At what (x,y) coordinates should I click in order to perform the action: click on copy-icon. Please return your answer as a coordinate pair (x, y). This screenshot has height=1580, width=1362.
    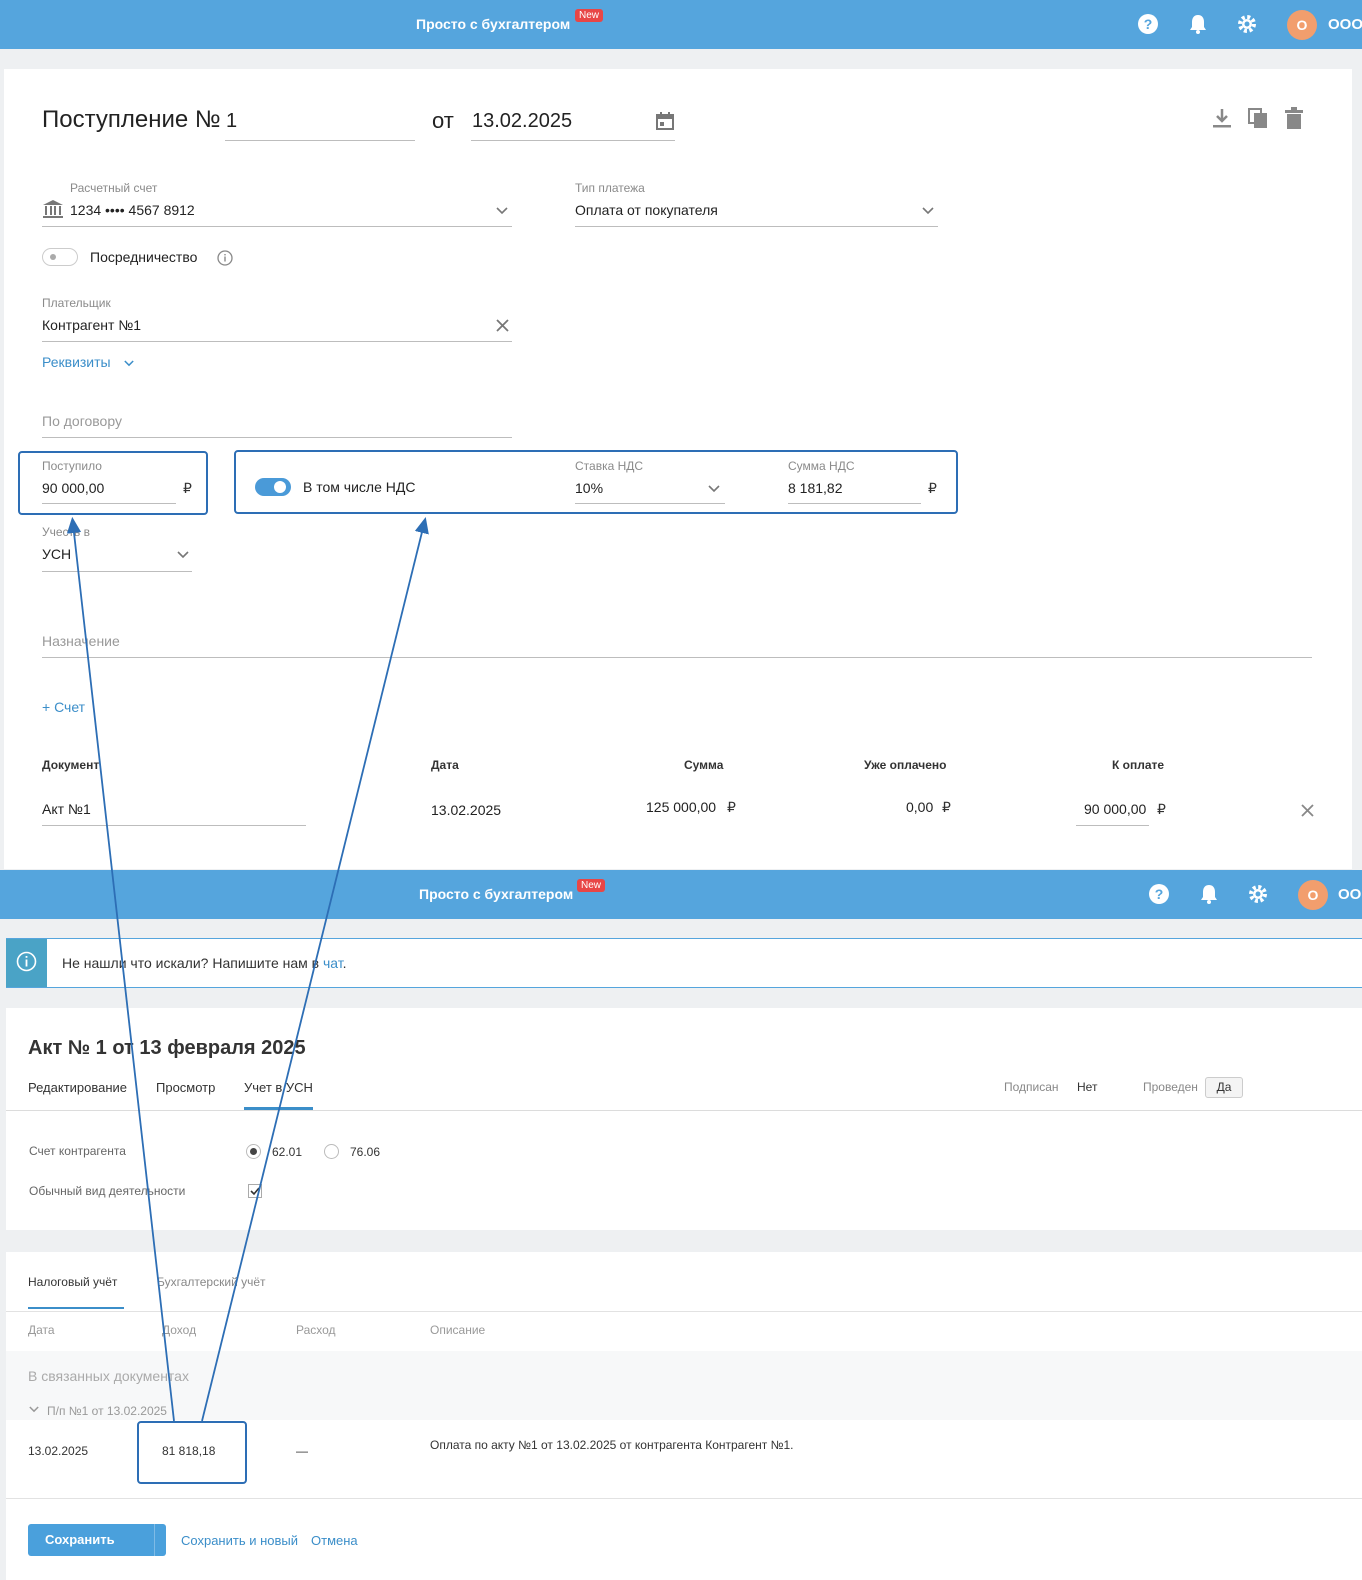
    Looking at the image, I should click on (1258, 118).